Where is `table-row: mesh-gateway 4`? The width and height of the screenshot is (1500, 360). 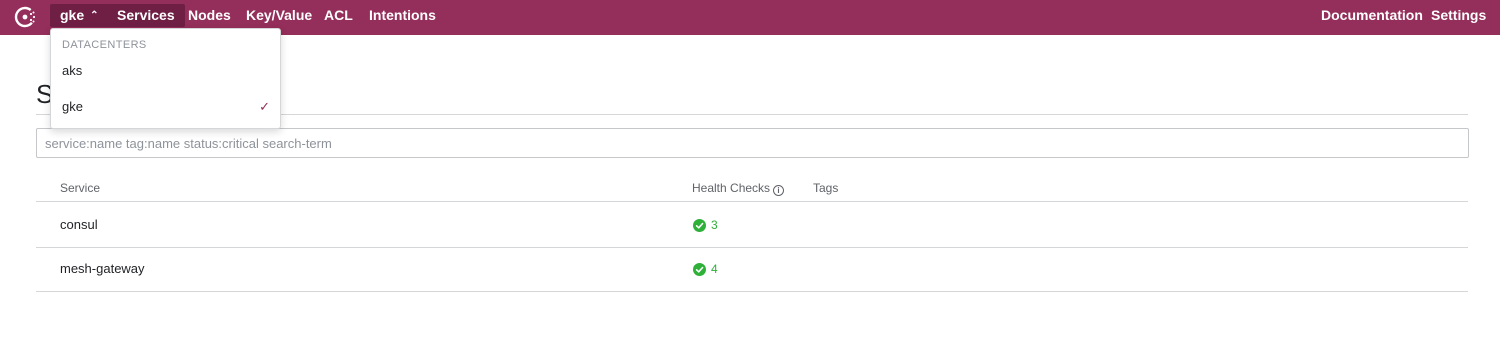
table-row: mesh-gateway 4 is located at coordinates (752, 269).